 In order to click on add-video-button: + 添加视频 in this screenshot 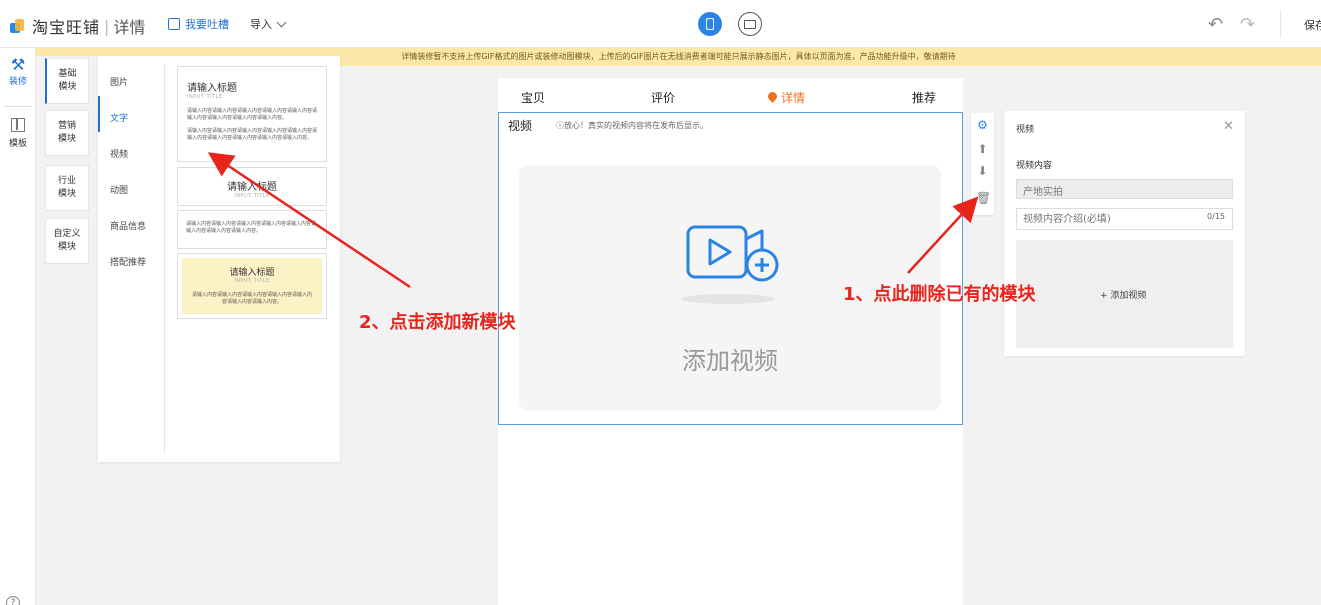, I will do `click(1123, 294)`.